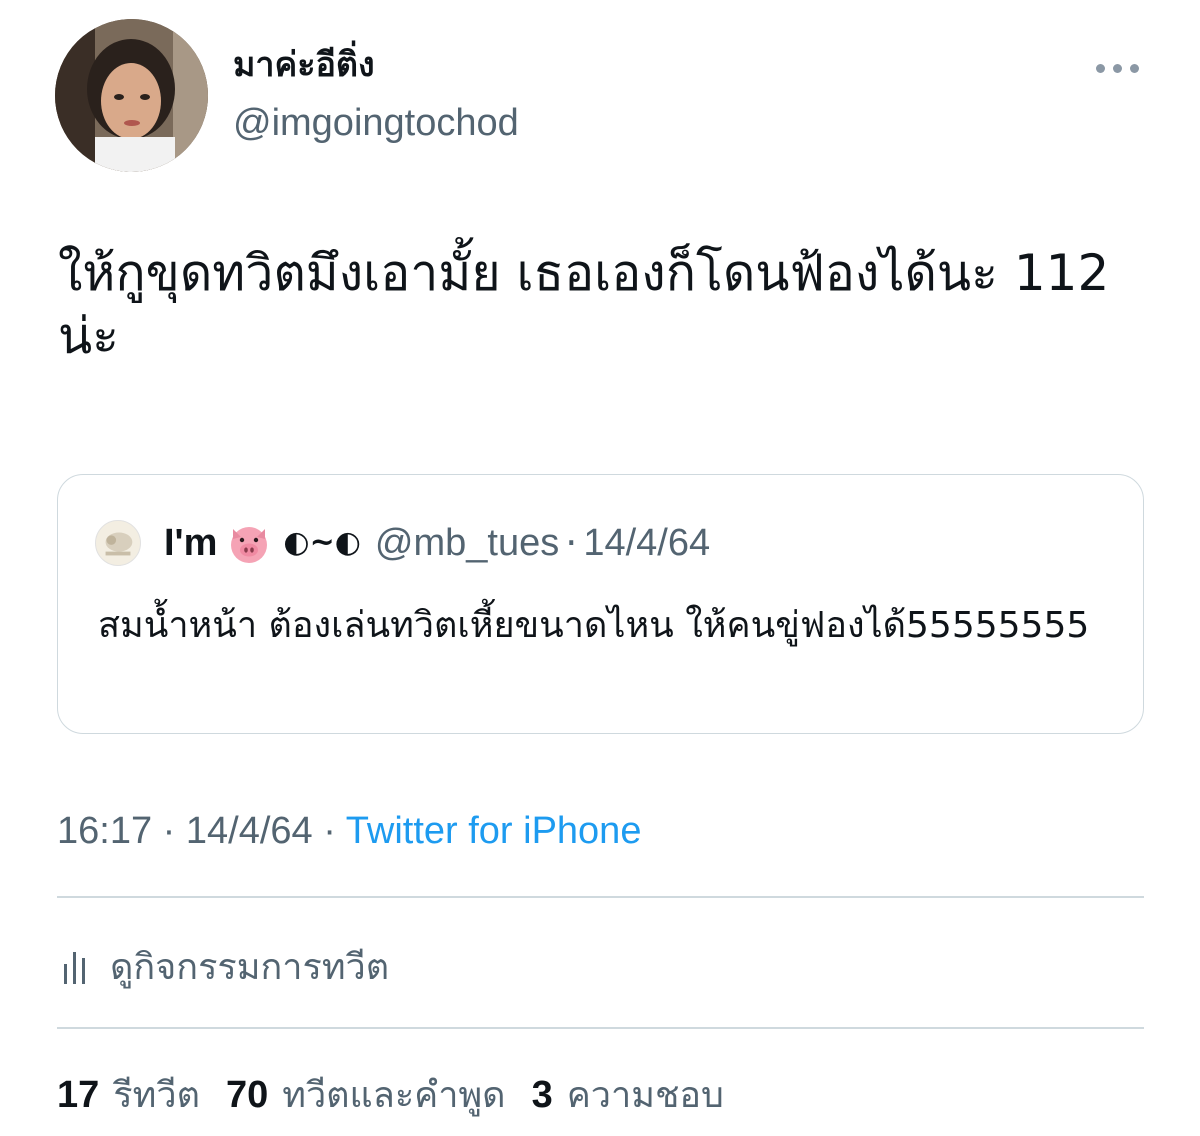  What do you see at coordinates (394, 1095) in the screenshot?
I see `quote-tweets-label: ทวีตและคำพูด` at bounding box center [394, 1095].